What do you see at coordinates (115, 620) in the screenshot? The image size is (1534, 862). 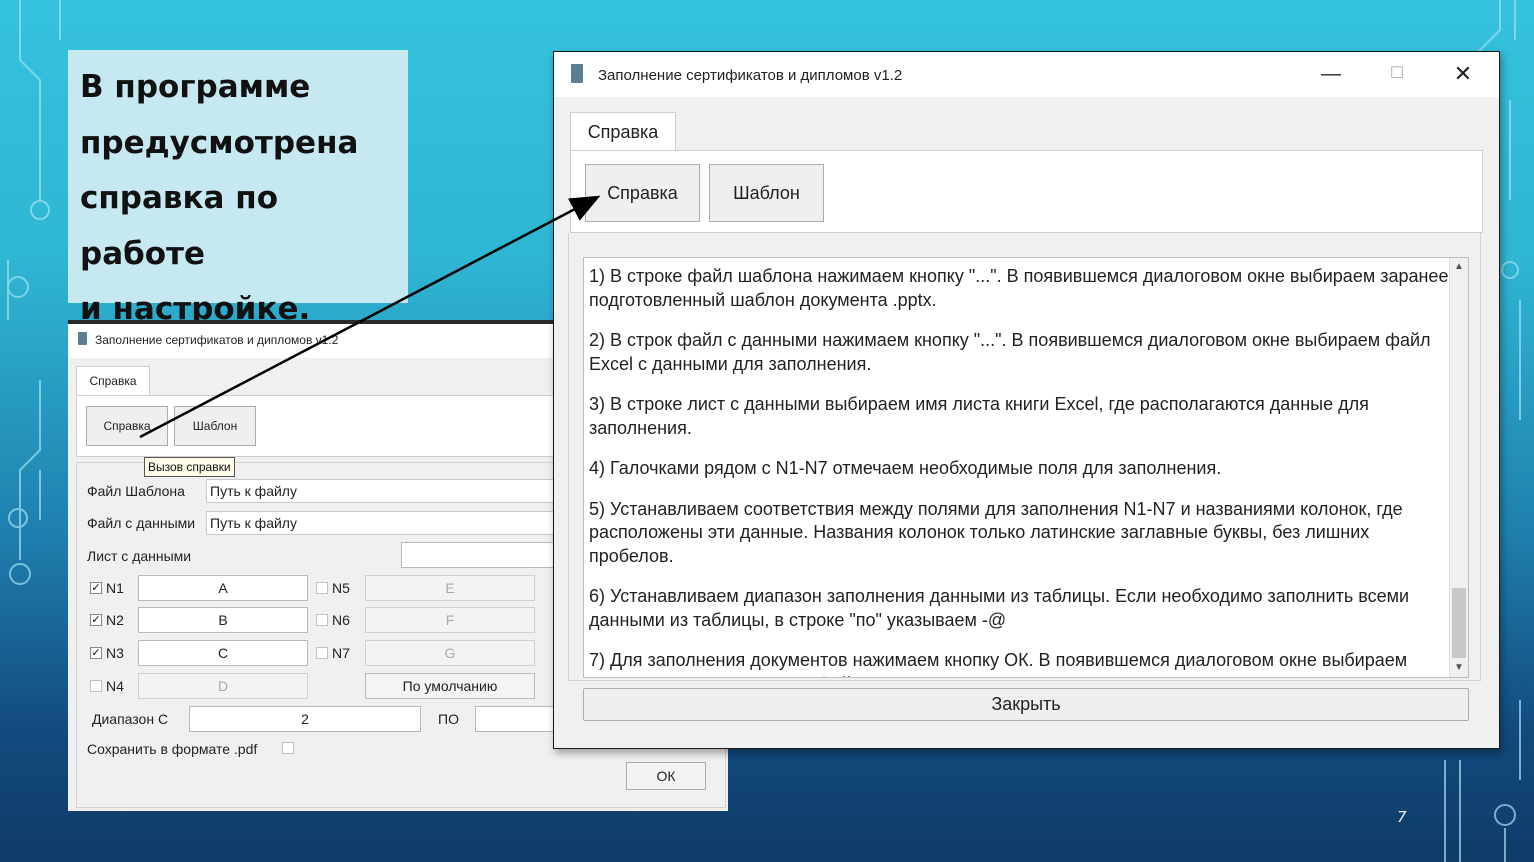 I see `n2-label: N2` at bounding box center [115, 620].